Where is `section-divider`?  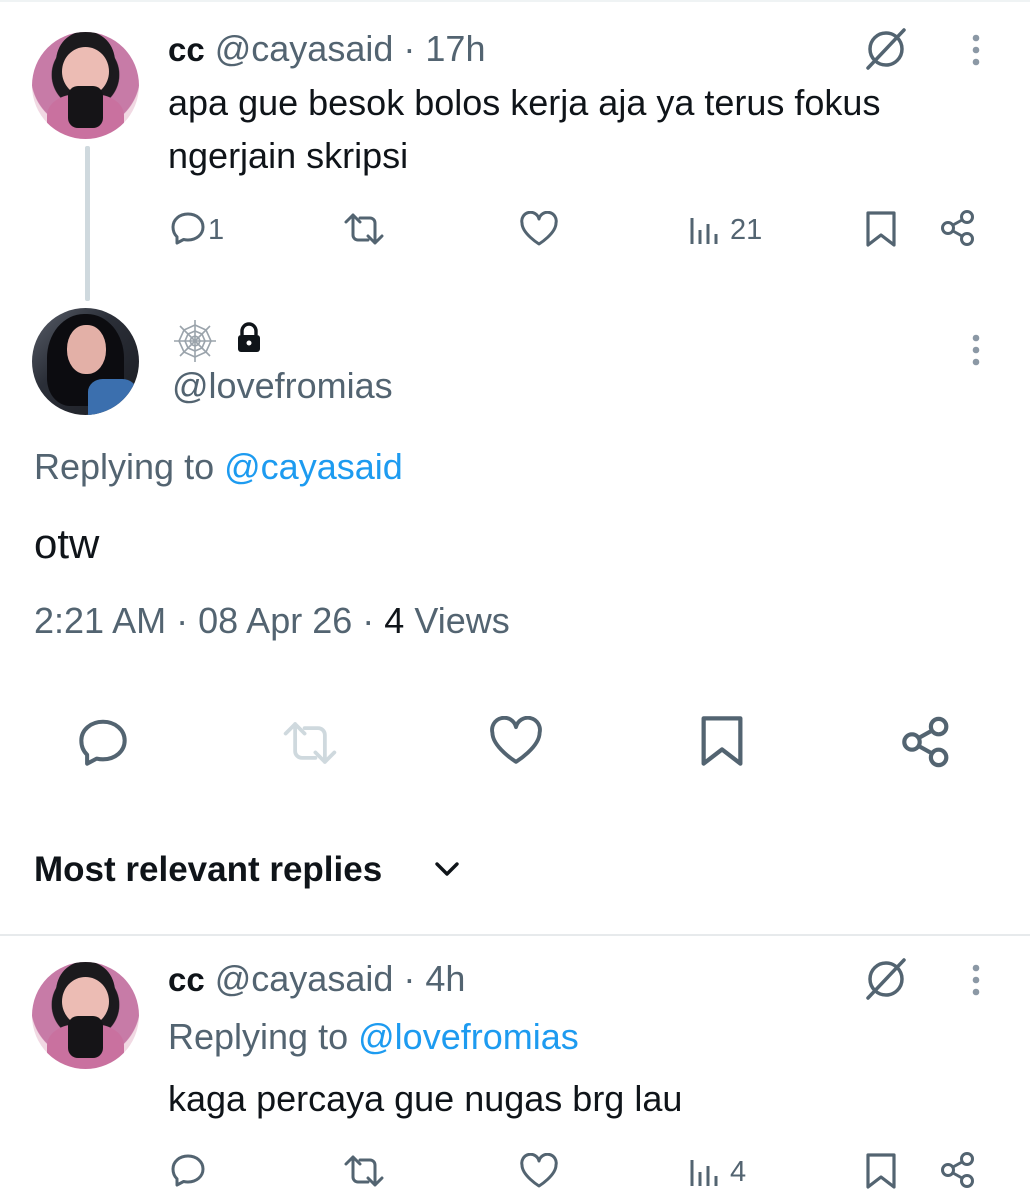
section-divider is located at coordinates (515, 935).